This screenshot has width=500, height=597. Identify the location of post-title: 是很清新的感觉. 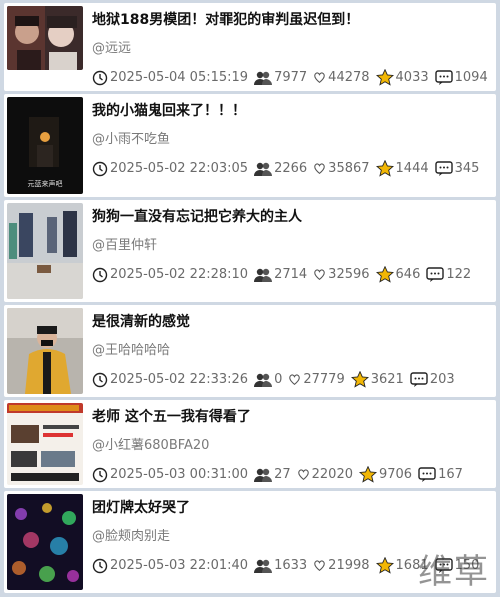
(141, 321).